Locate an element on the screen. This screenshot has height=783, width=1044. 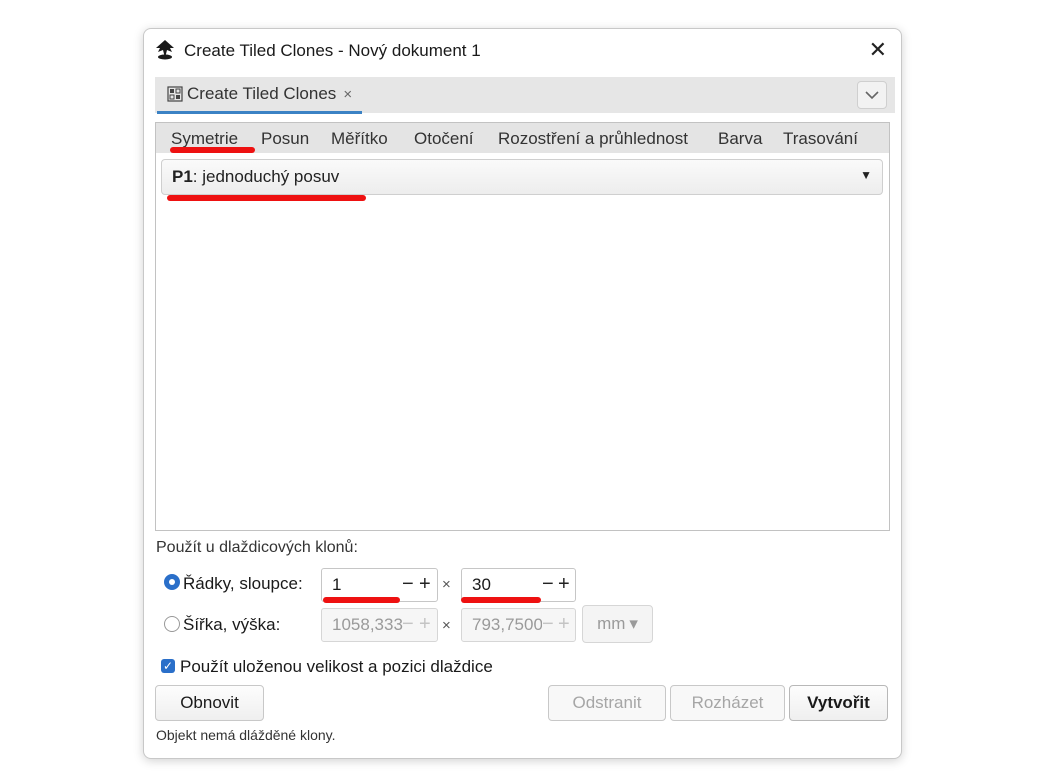
window-title: Create Tiled Clones - Nový dokument 1 is located at coordinates (332, 50).